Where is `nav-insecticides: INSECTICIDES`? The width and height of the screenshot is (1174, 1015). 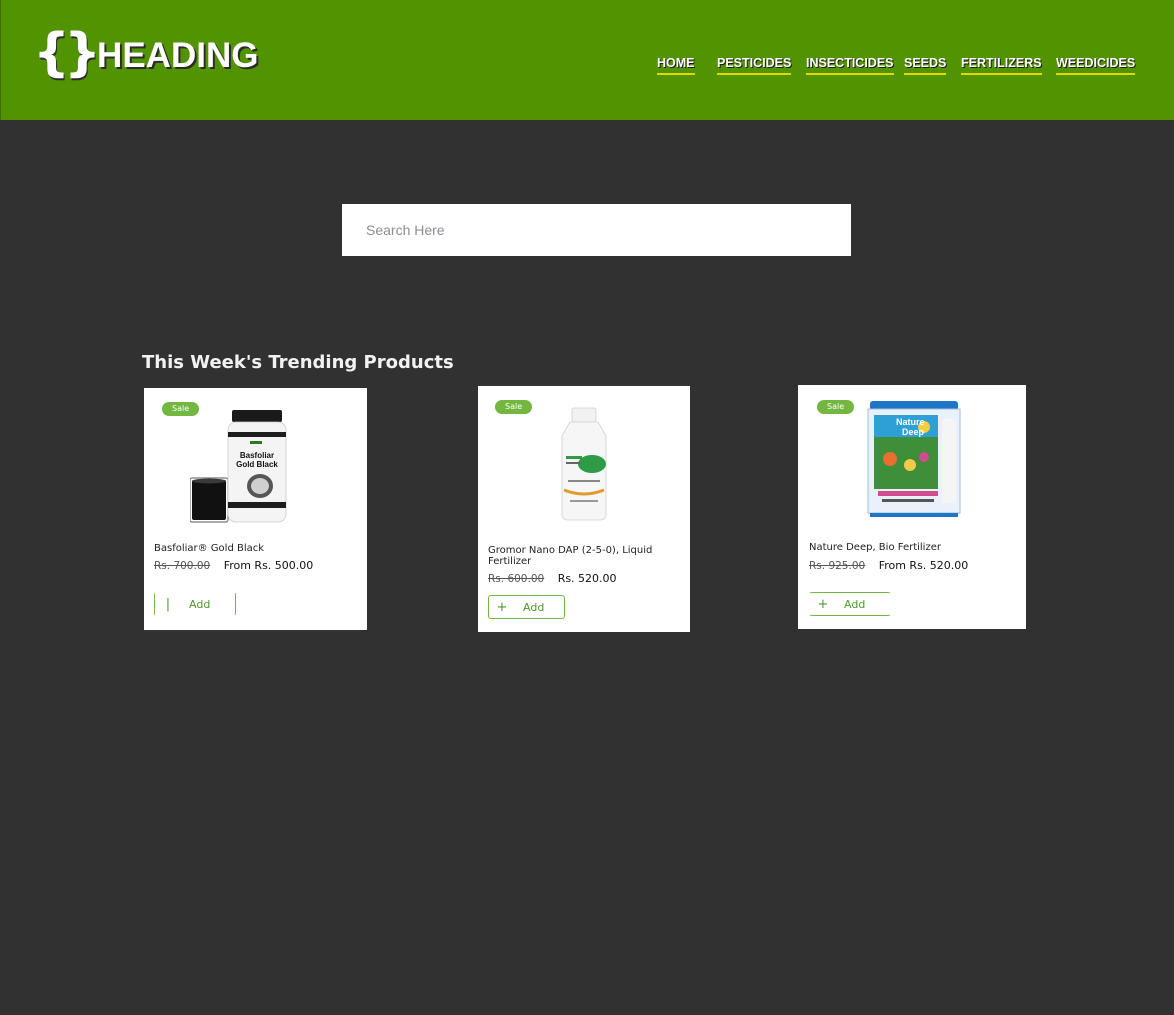
nav-insecticides: INSECTICIDES is located at coordinates (850, 65).